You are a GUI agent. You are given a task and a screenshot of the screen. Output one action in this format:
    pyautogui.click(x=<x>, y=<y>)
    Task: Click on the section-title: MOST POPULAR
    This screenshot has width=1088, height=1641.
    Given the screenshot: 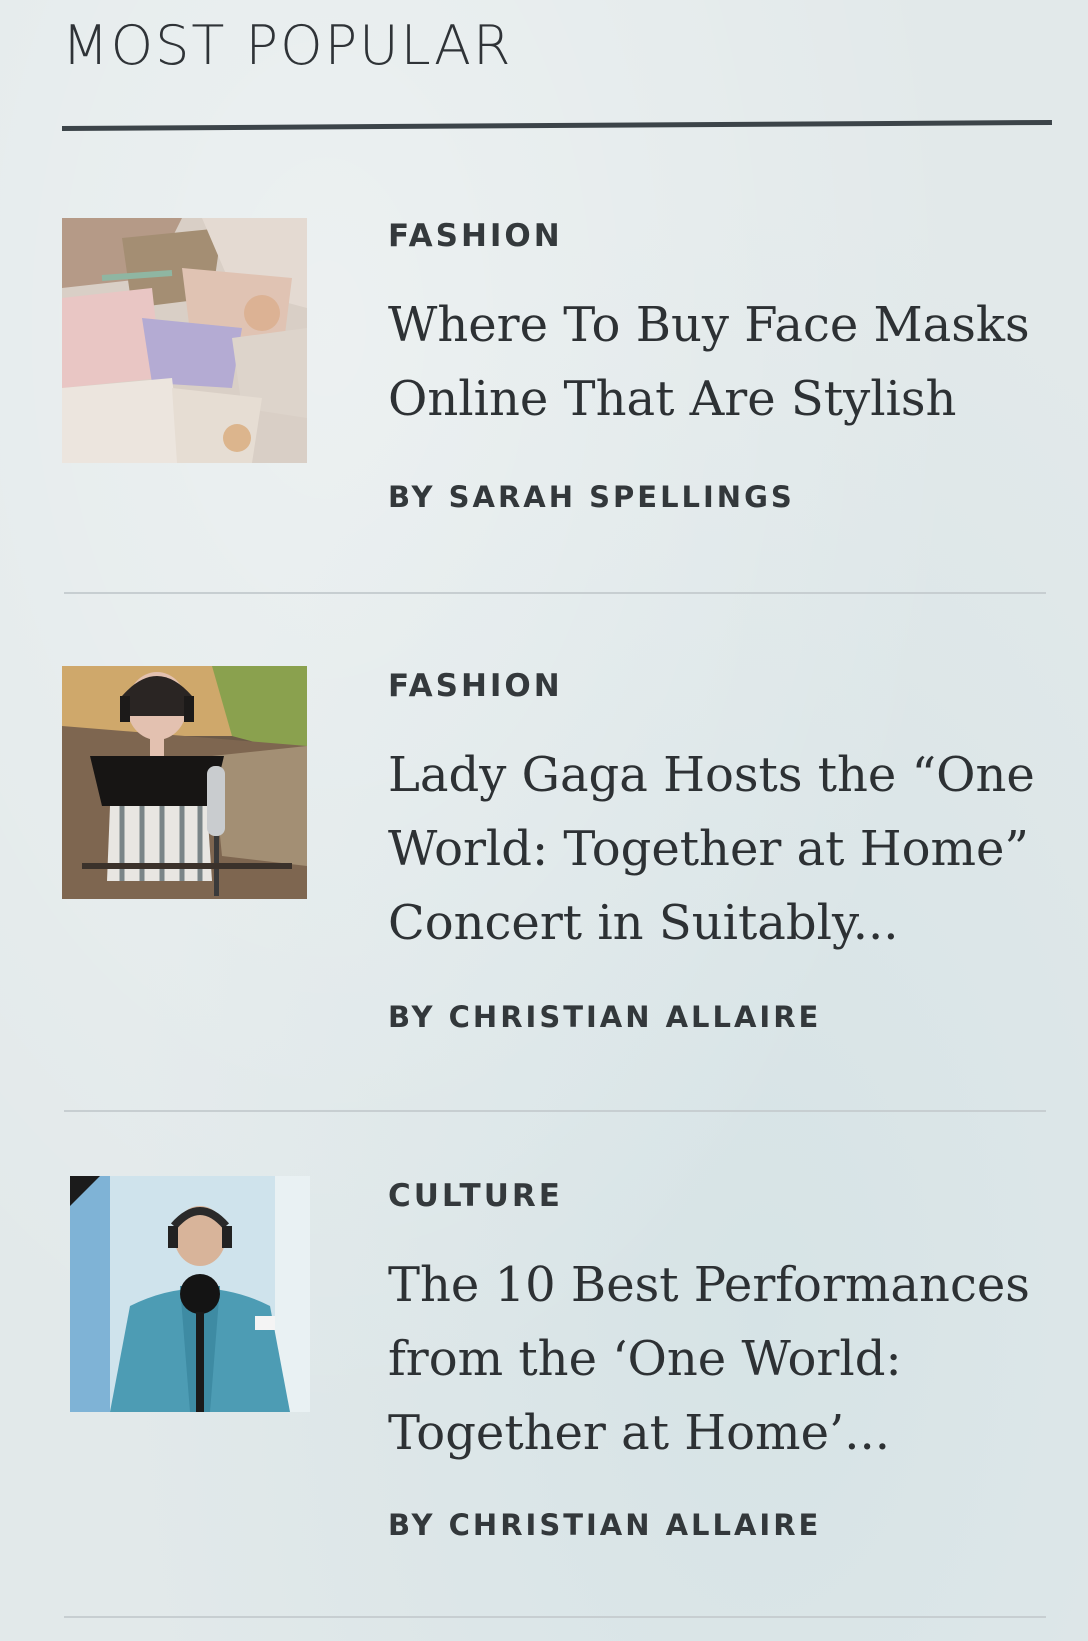 What is the action you would take?
    pyautogui.click(x=287, y=45)
    